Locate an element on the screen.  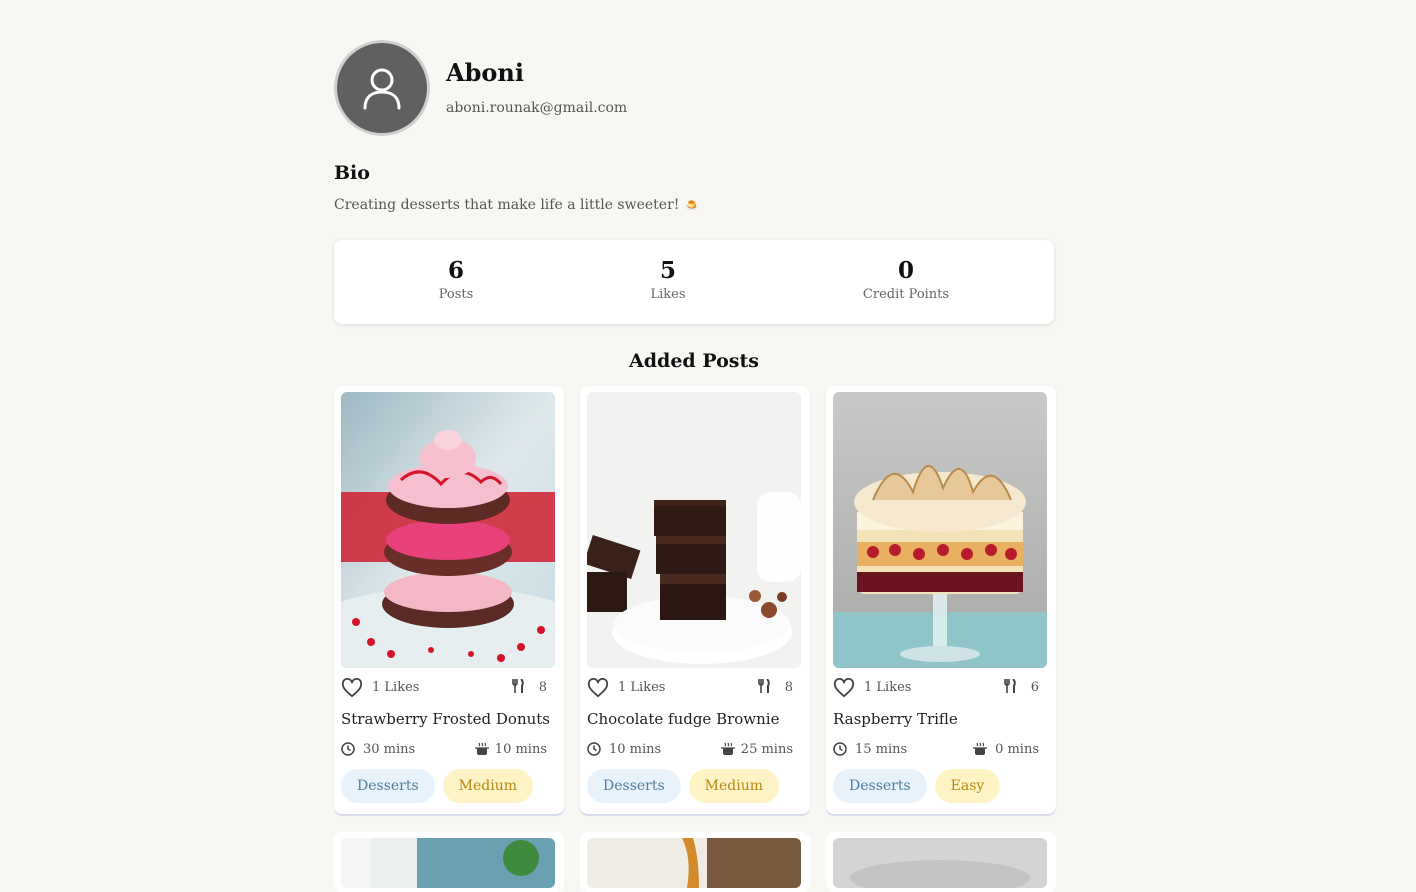
stat-credit-points: 0 Credit Points is located at coordinates (906, 279).